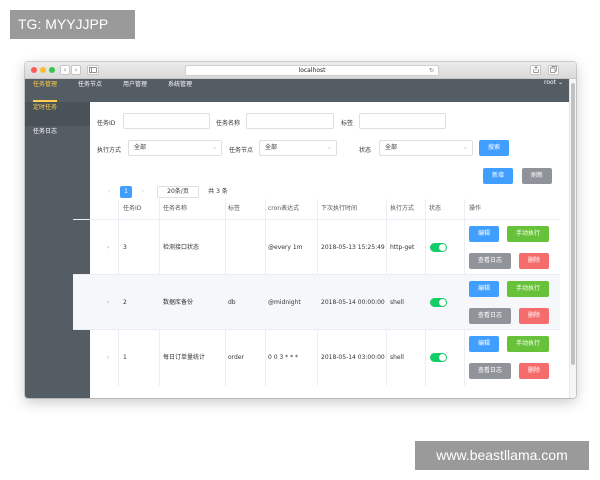  I want to click on back-icon: ‹, so click(65, 70).